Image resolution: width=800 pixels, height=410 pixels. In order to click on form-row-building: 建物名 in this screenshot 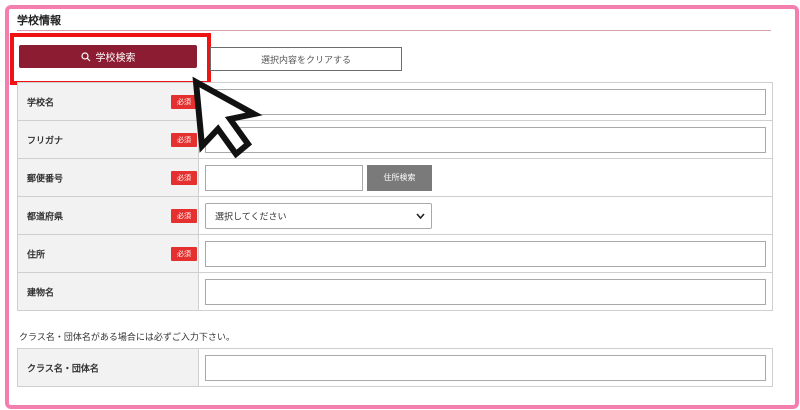, I will do `click(395, 291)`.